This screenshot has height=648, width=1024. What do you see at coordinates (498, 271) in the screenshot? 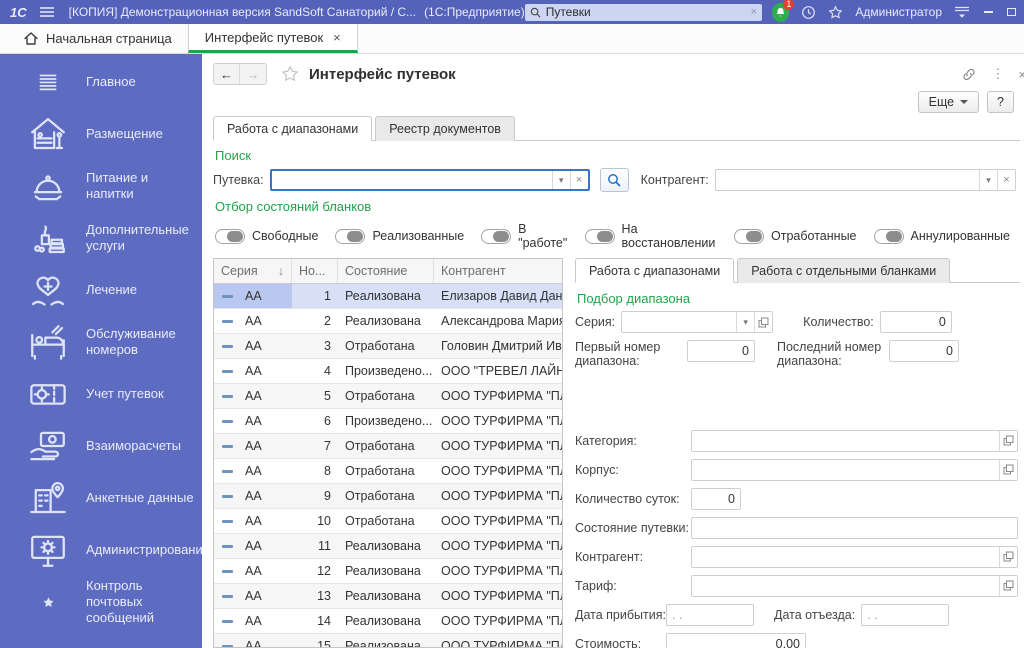
I see `column-header-kontragent: Контрагент` at bounding box center [498, 271].